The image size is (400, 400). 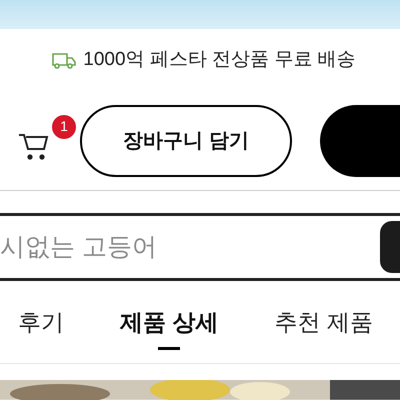 I want to click on tab: 추천 제품, so click(x=323, y=322).